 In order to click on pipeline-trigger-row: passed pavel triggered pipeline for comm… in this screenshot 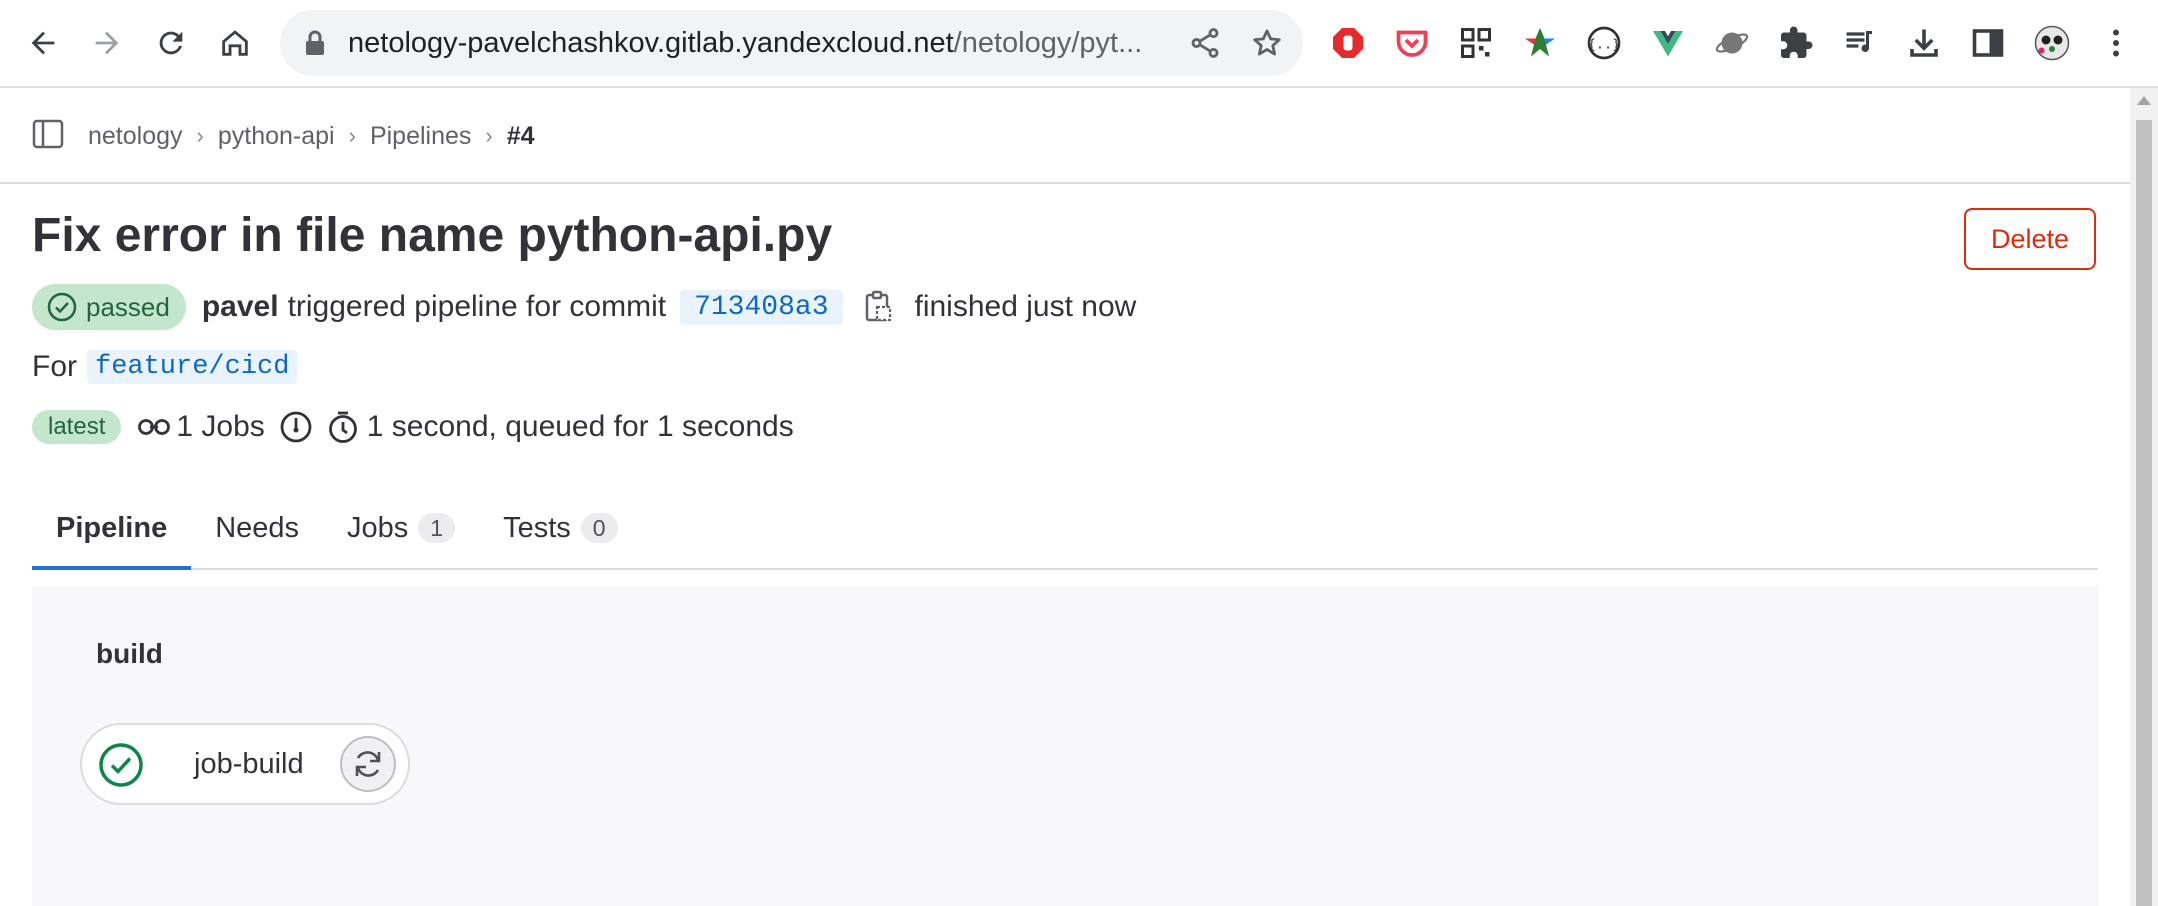, I will do `click(584, 307)`.